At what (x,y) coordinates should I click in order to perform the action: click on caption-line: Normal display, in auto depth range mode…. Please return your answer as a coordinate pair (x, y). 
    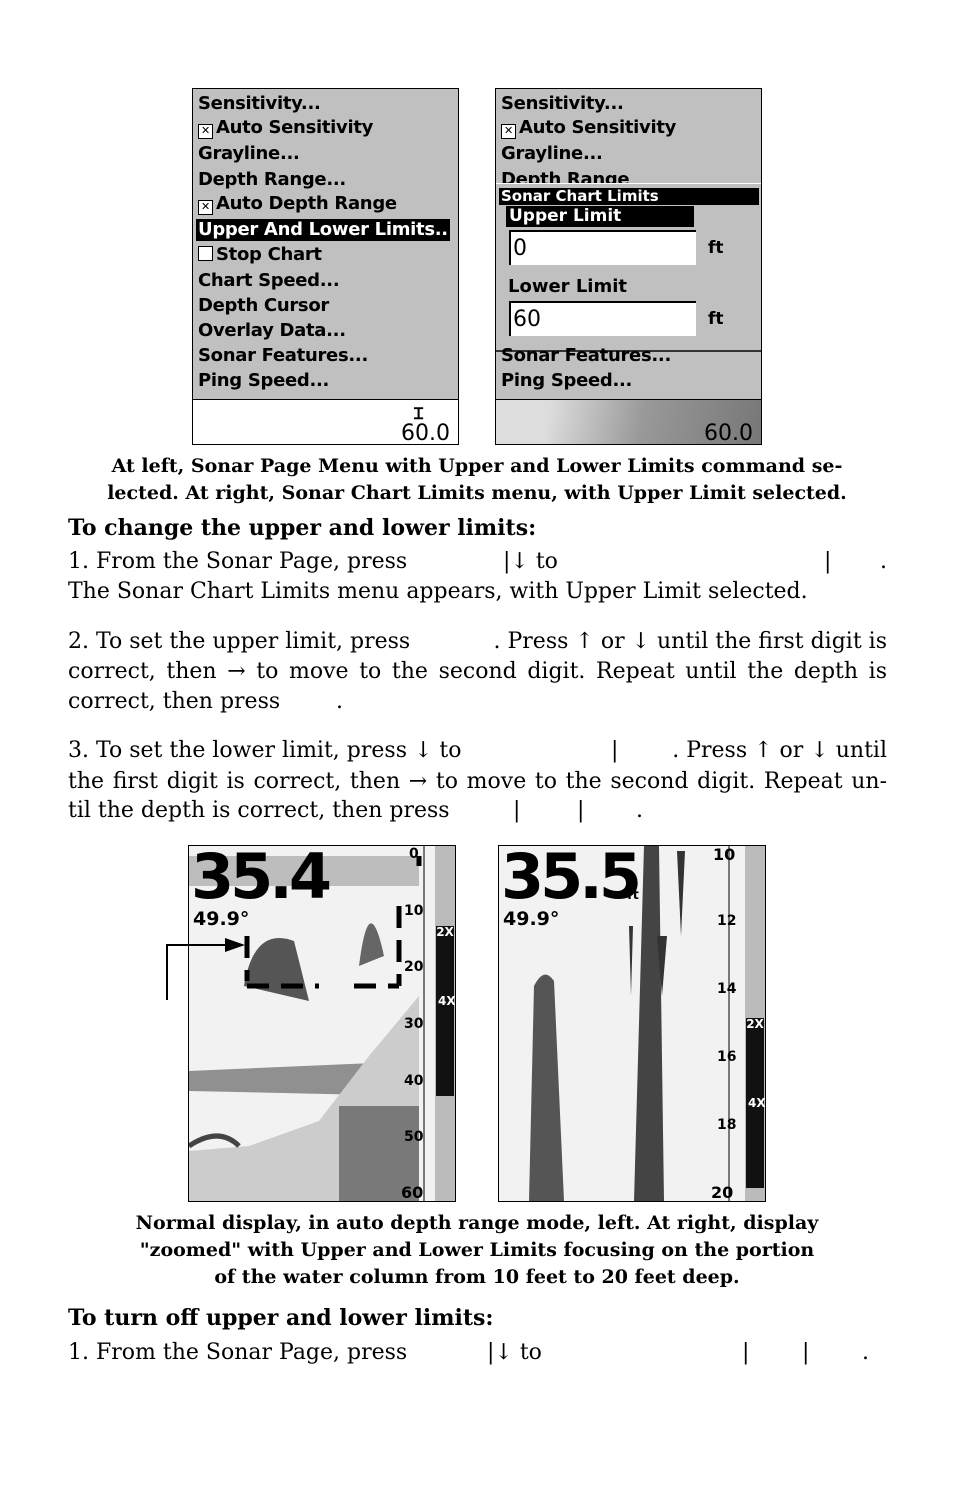
    Looking at the image, I should click on (477, 1223).